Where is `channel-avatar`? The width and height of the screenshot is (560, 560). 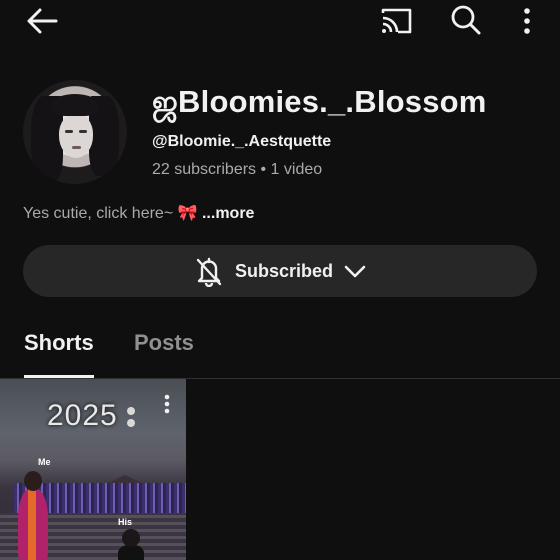
channel-avatar is located at coordinates (75, 132).